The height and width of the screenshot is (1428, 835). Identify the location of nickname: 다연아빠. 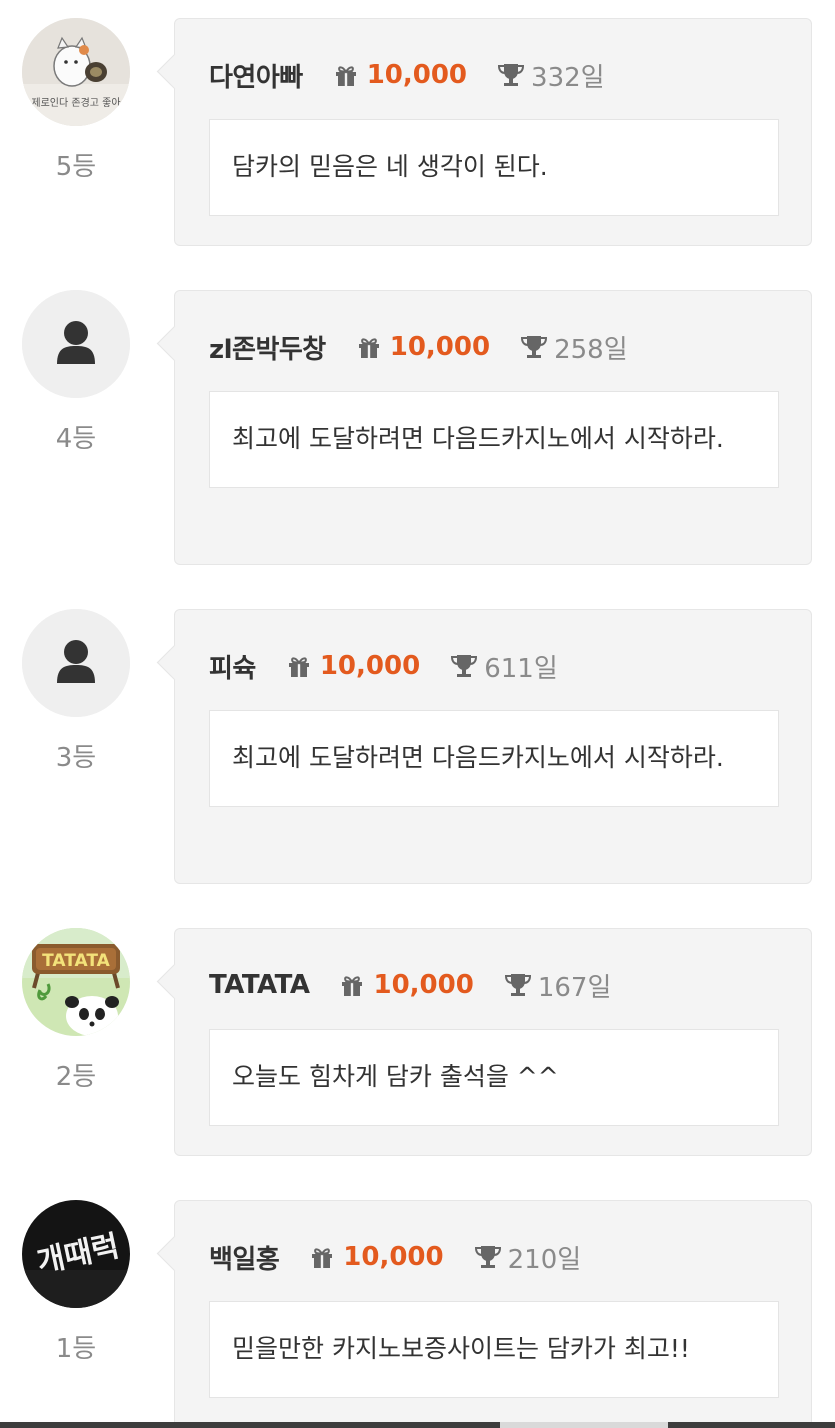
(256, 75).